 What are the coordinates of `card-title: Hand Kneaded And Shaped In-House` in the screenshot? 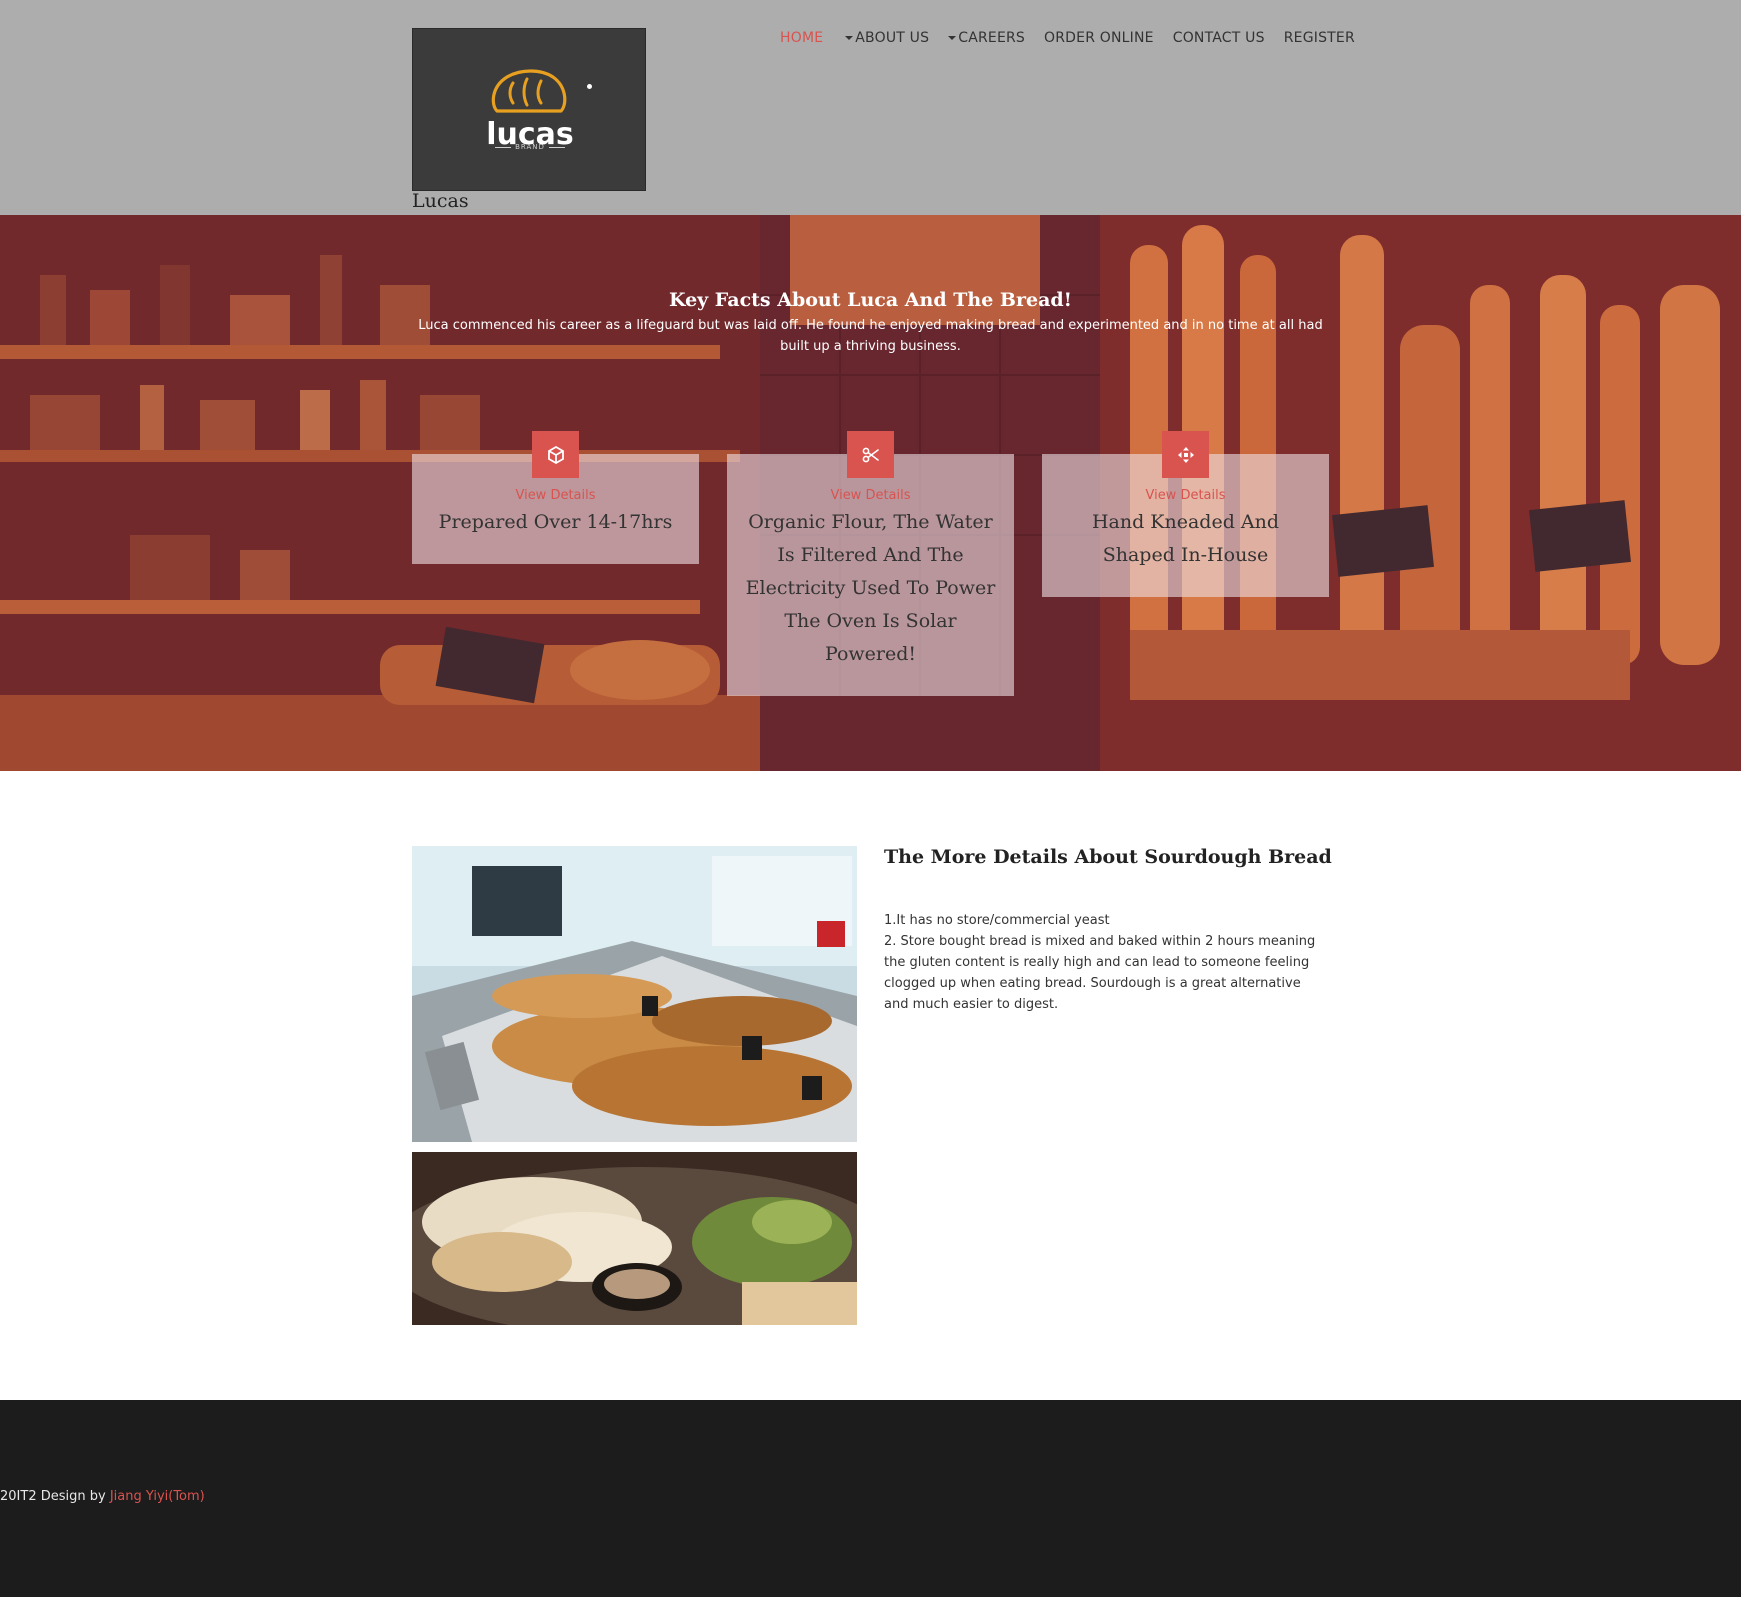 It's located at (1185, 538).